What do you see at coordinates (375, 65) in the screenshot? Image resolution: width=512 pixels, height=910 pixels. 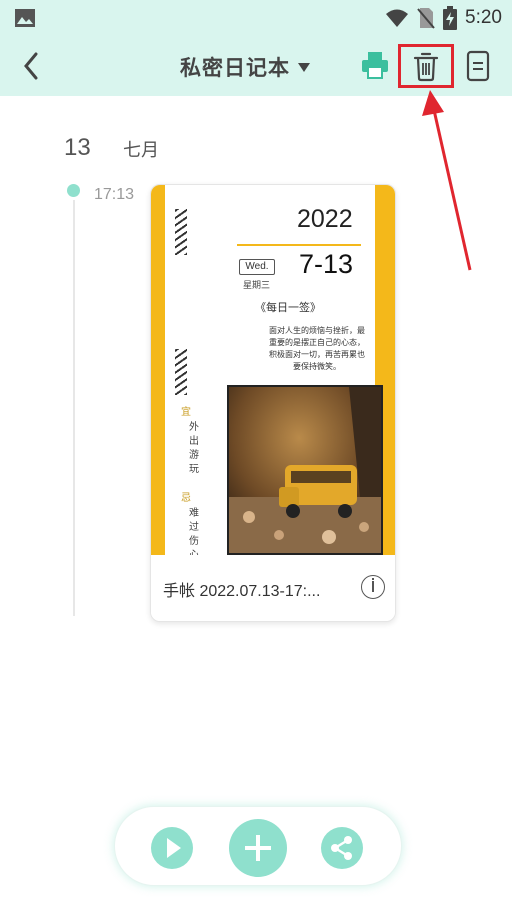 I see `print-icon` at bounding box center [375, 65].